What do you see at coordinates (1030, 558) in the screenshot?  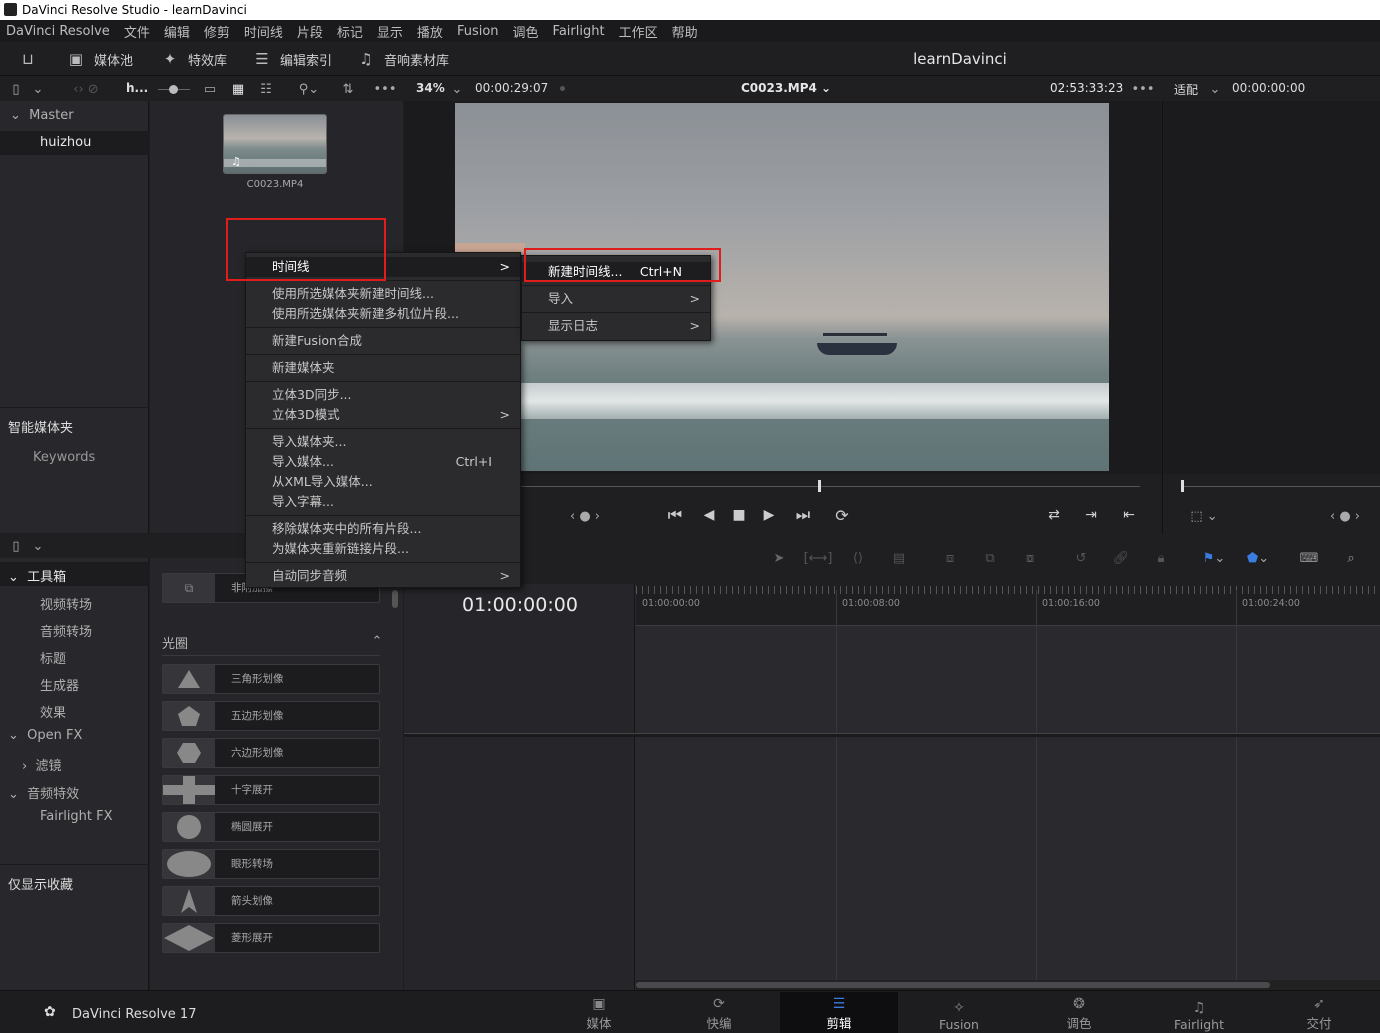 I see `replace-clip-icon: ⧇` at bounding box center [1030, 558].